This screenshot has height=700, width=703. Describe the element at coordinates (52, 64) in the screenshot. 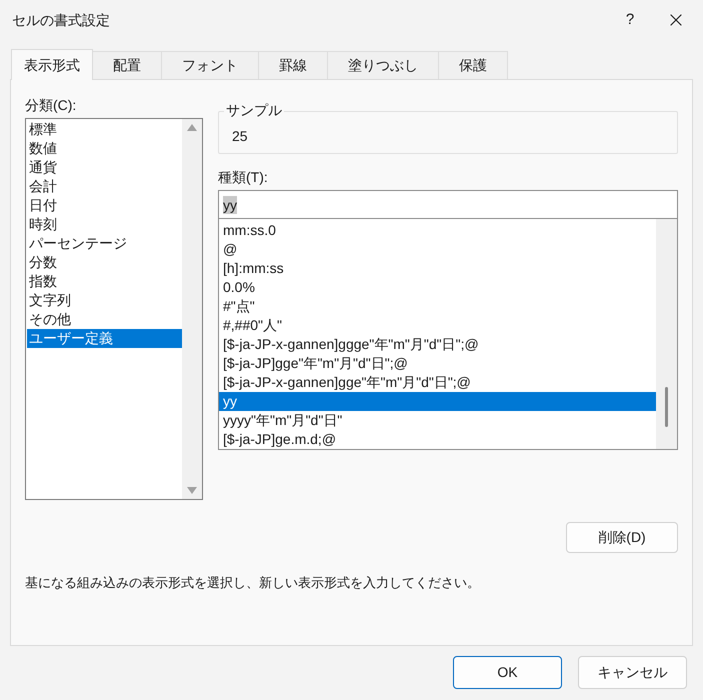

I see `tab: 表示形式` at that location.